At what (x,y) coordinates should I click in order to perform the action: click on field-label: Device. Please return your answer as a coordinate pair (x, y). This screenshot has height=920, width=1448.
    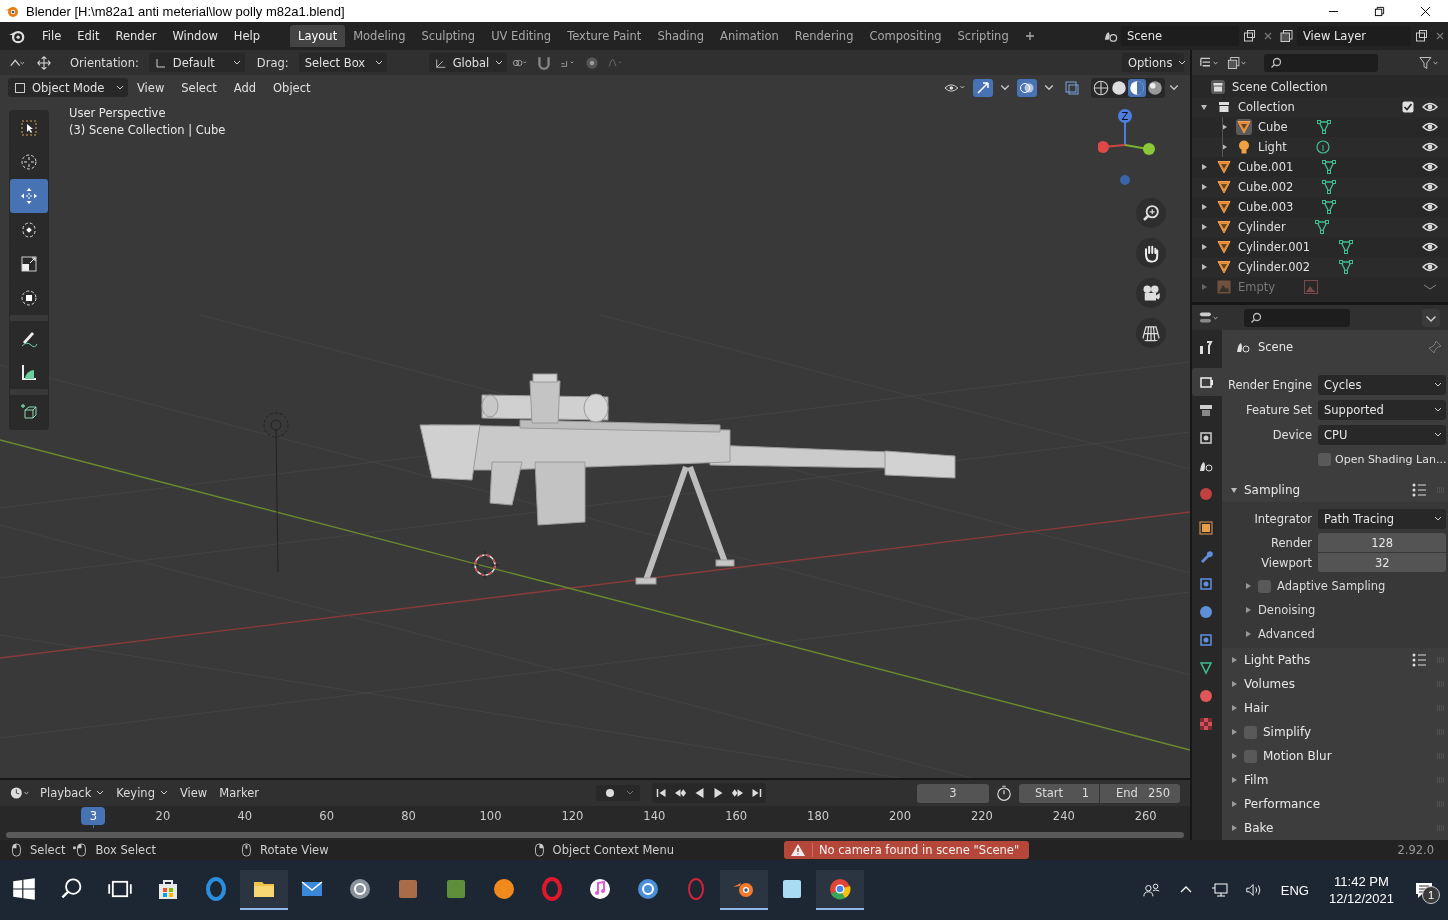
    Looking at the image, I should click on (1291, 434).